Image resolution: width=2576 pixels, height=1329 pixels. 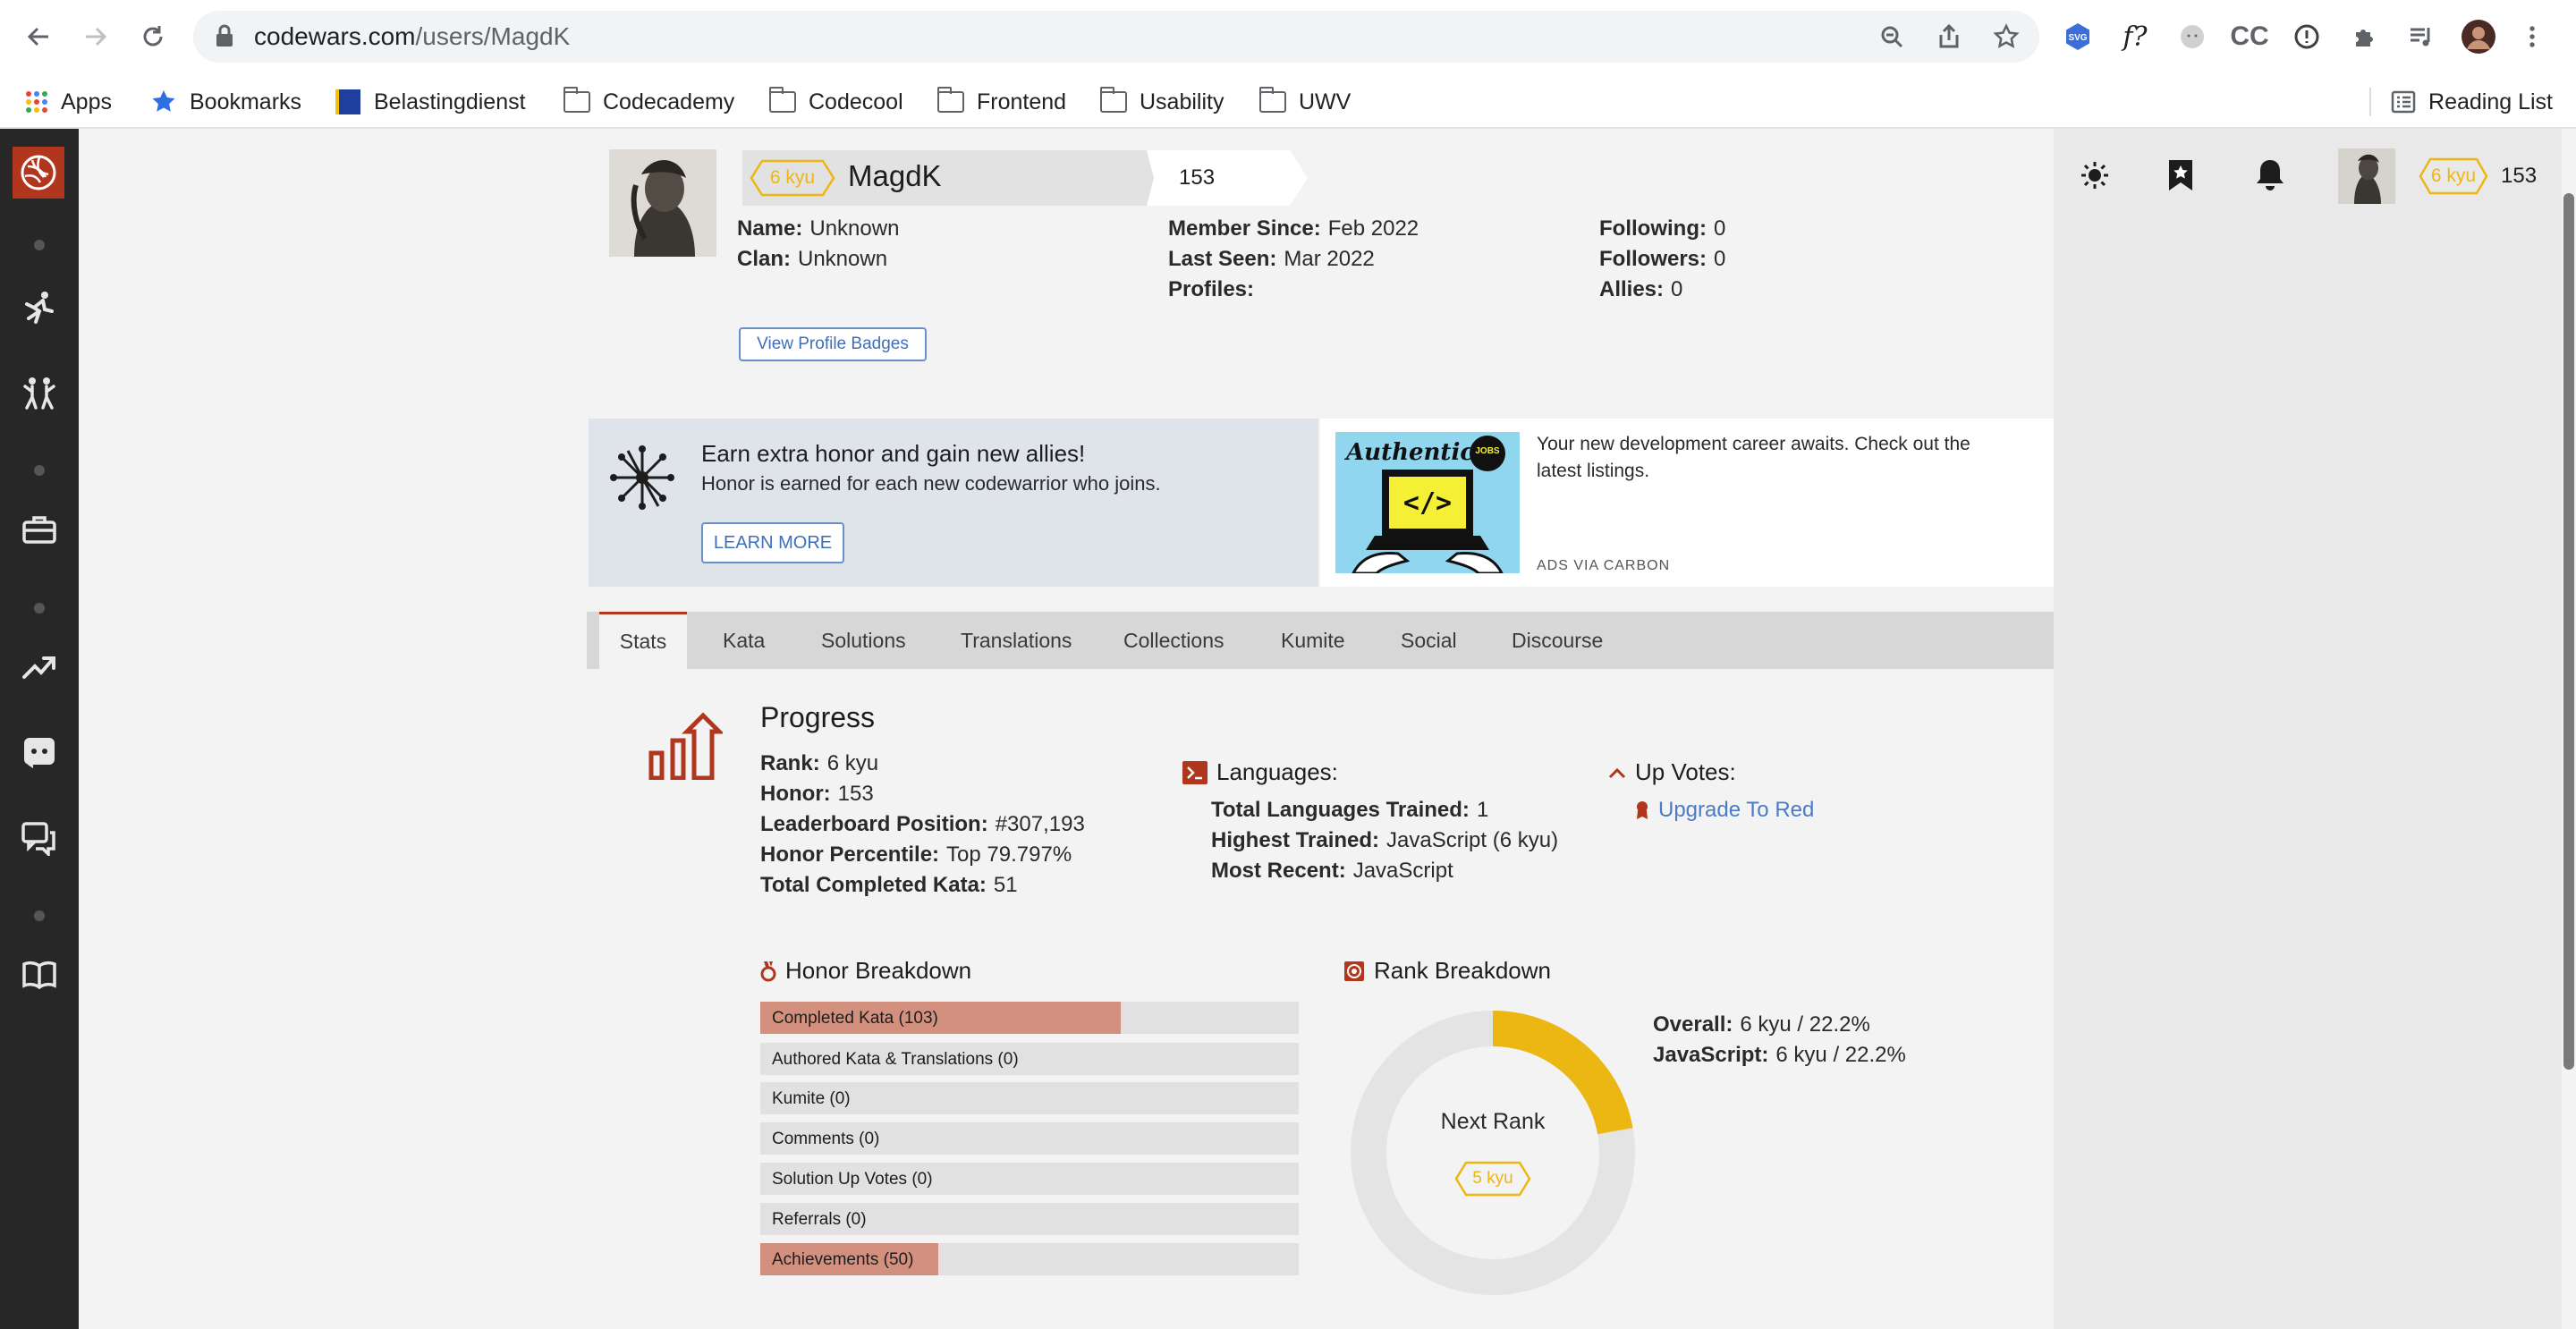 What do you see at coordinates (2532, 36) in the screenshot?
I see `menu-kebab-icon` at bounding box center [2532, 36].